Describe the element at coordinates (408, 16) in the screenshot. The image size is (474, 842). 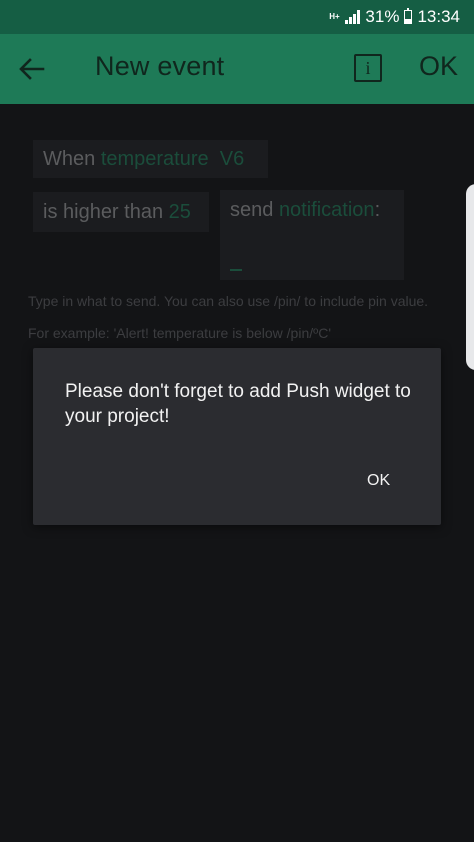
I see `battery-icon` at that location.